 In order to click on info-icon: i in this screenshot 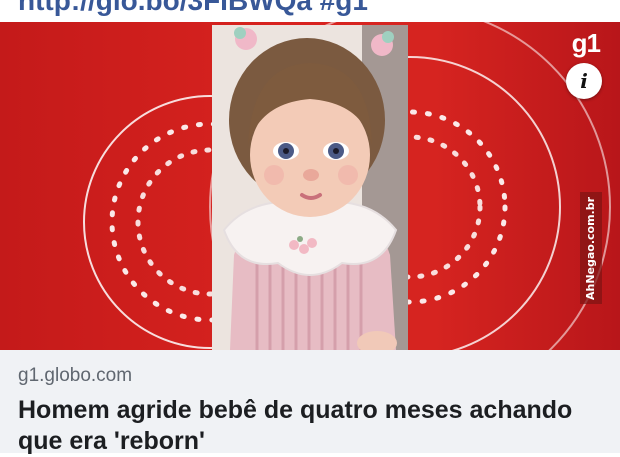, I will do `click(584, 81)`.